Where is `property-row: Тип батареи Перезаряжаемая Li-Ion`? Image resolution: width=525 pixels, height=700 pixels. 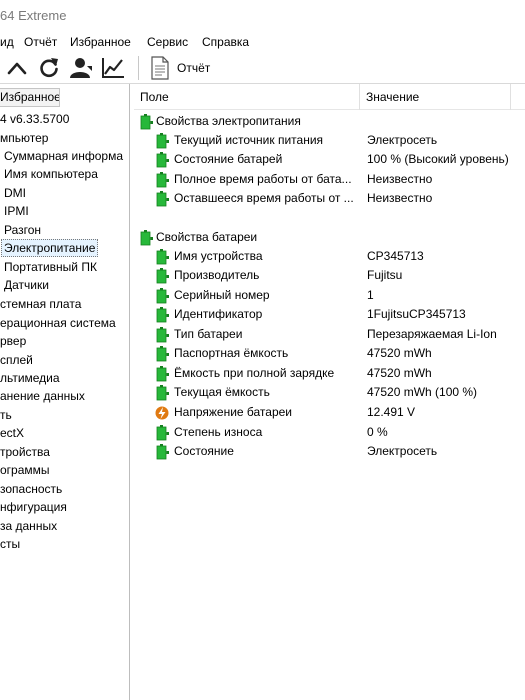 property-row: Тип батареи Перезаряжаемая Li-Ion is located at coordinates (326, 334).